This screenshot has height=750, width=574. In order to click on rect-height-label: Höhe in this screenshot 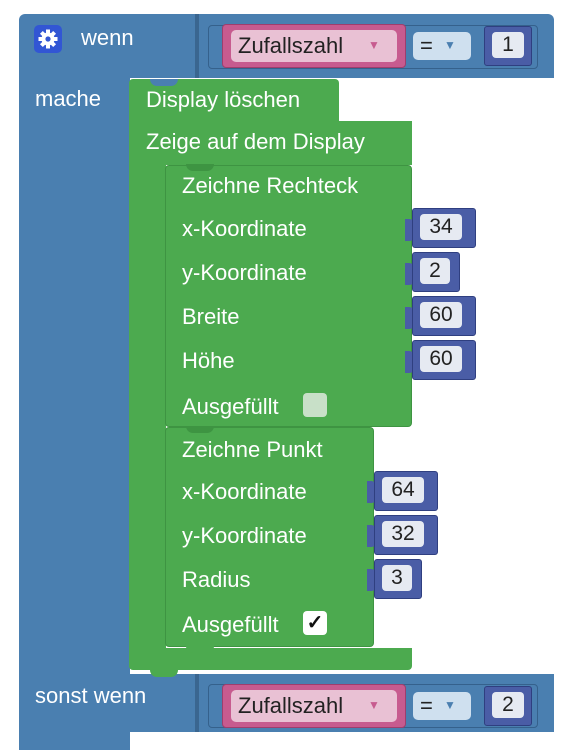, I will do `click(208, 360)`.